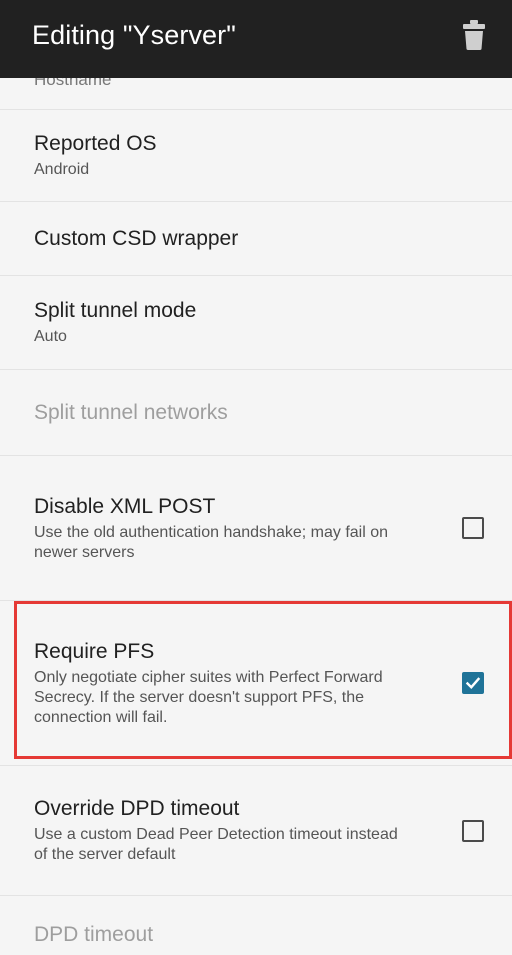  Describe the element at coordinates (256, 39) in the screenshot. I see `app-bar: Editing "Yserver"` at that location.